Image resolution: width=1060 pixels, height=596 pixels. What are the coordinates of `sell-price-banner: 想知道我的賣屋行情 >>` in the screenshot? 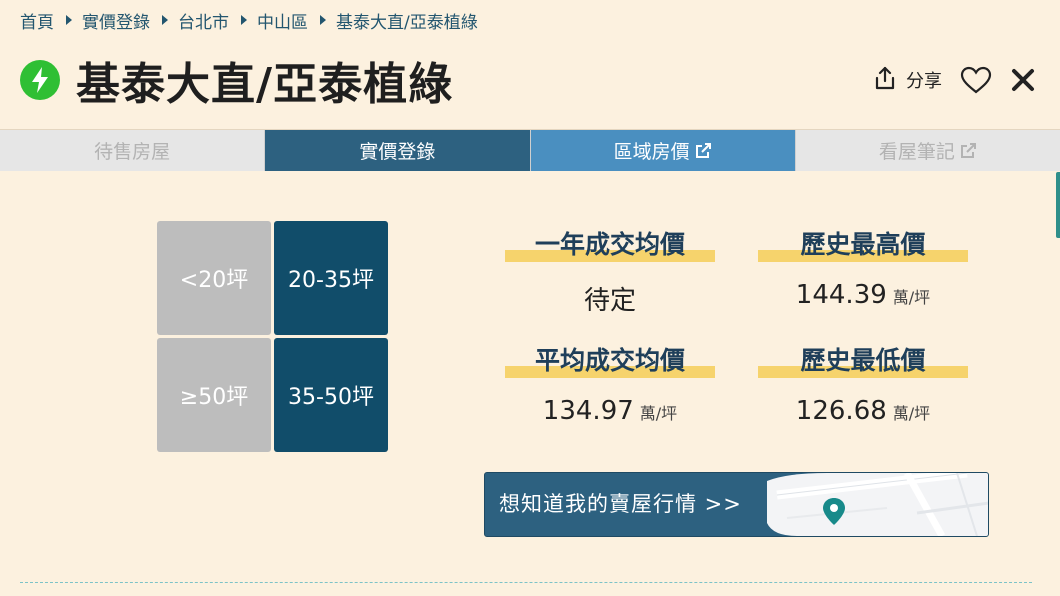 It's located at (736, 504).